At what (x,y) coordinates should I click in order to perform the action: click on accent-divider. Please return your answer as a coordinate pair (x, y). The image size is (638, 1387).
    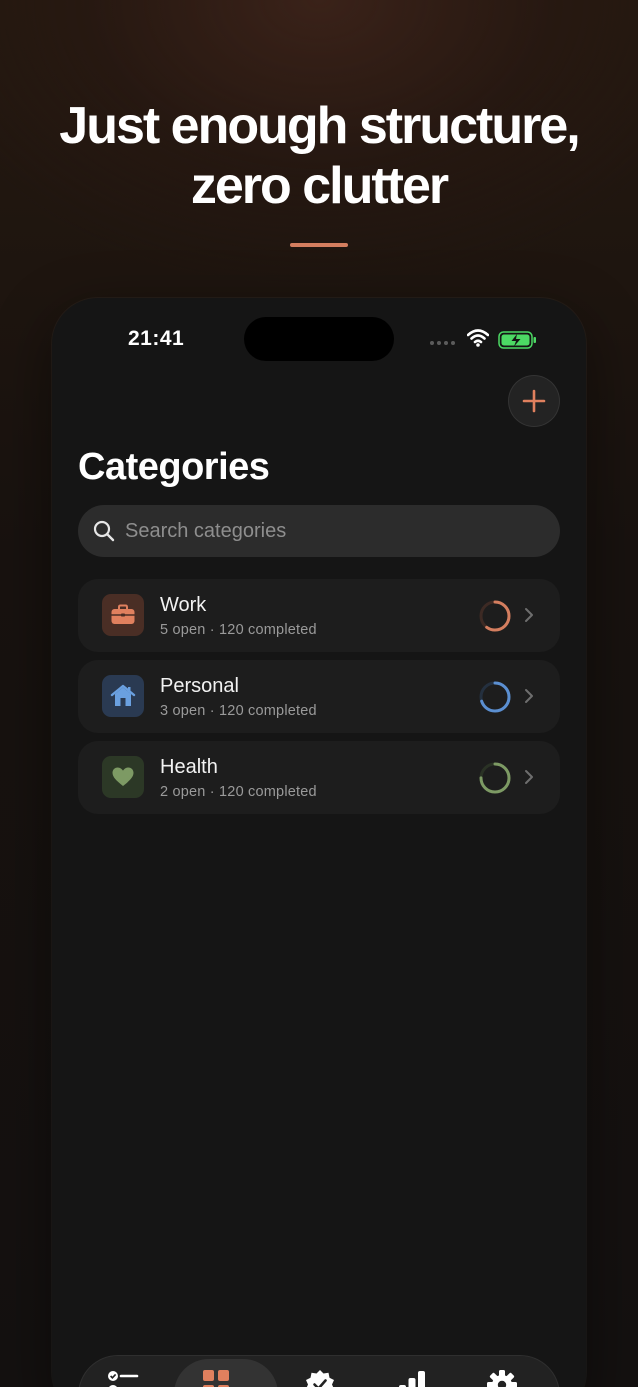
    Looking at the image, I should click on (319, 245).